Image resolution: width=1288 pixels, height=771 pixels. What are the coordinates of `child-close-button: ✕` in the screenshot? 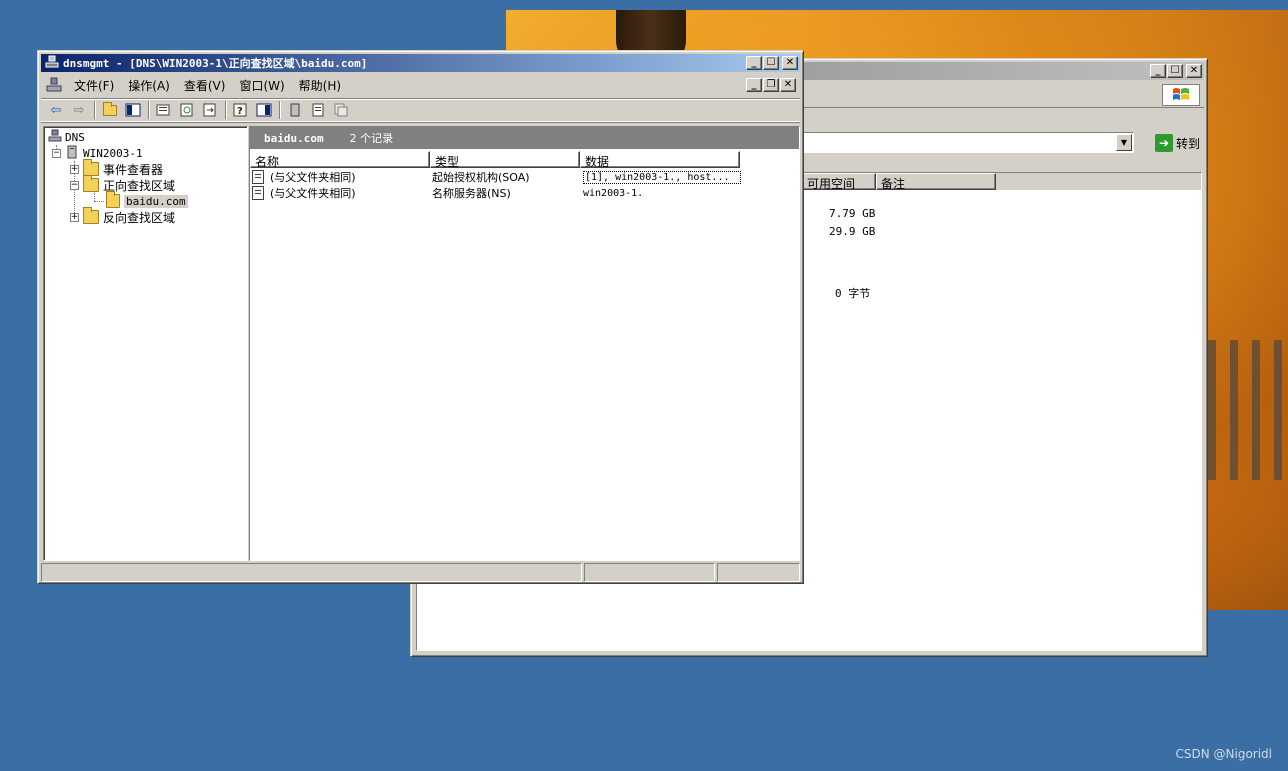 It's located at (788, 85).